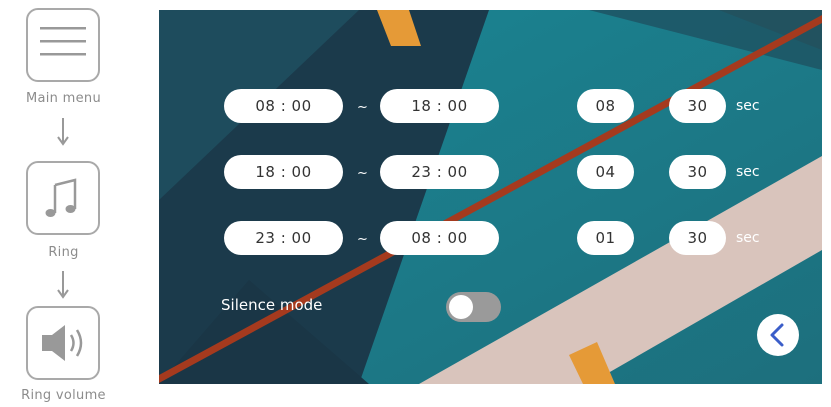 The width and height of the screenshot is (831, 407). I want to click on music-note-icon, so click(61, 197).